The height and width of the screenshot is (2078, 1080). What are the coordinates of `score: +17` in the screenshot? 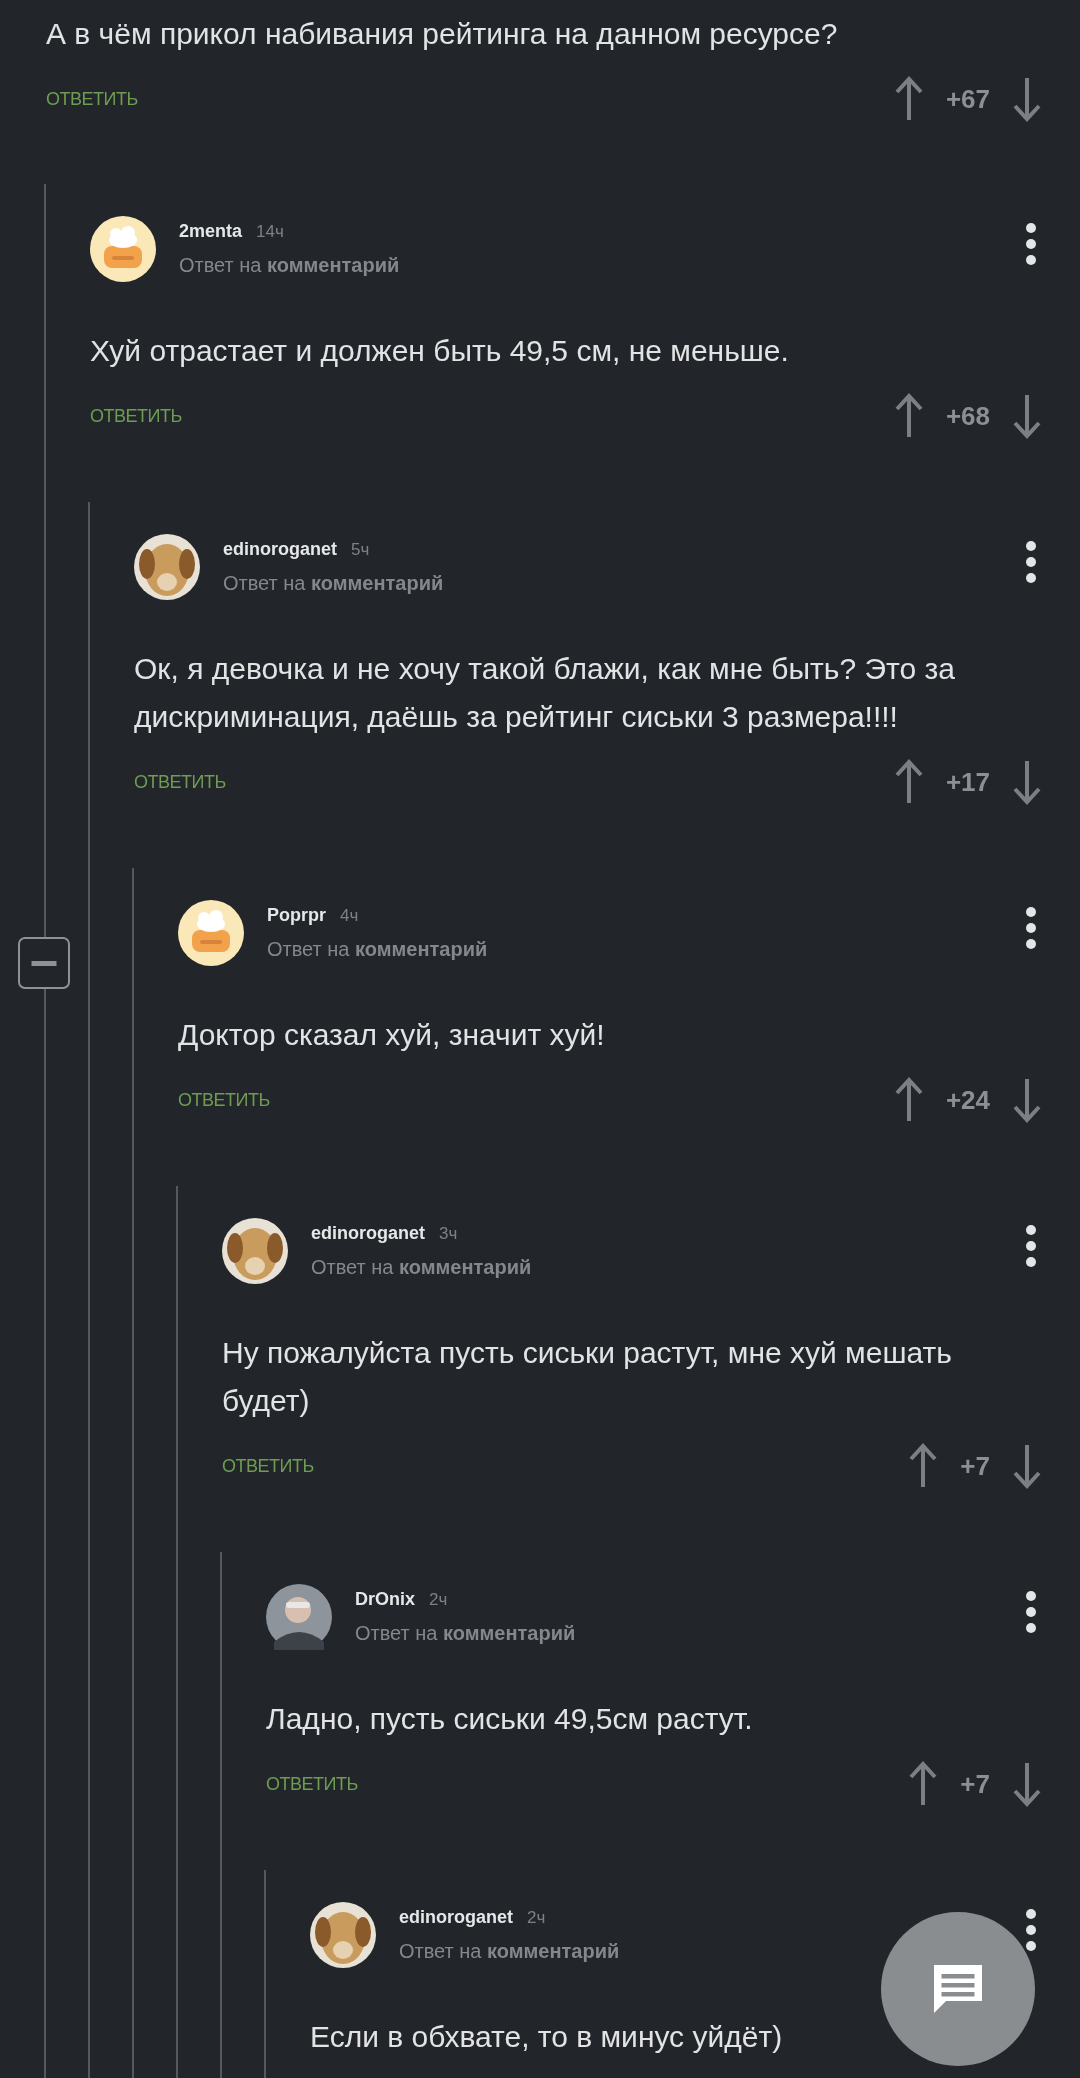 It's located at (967, 782).